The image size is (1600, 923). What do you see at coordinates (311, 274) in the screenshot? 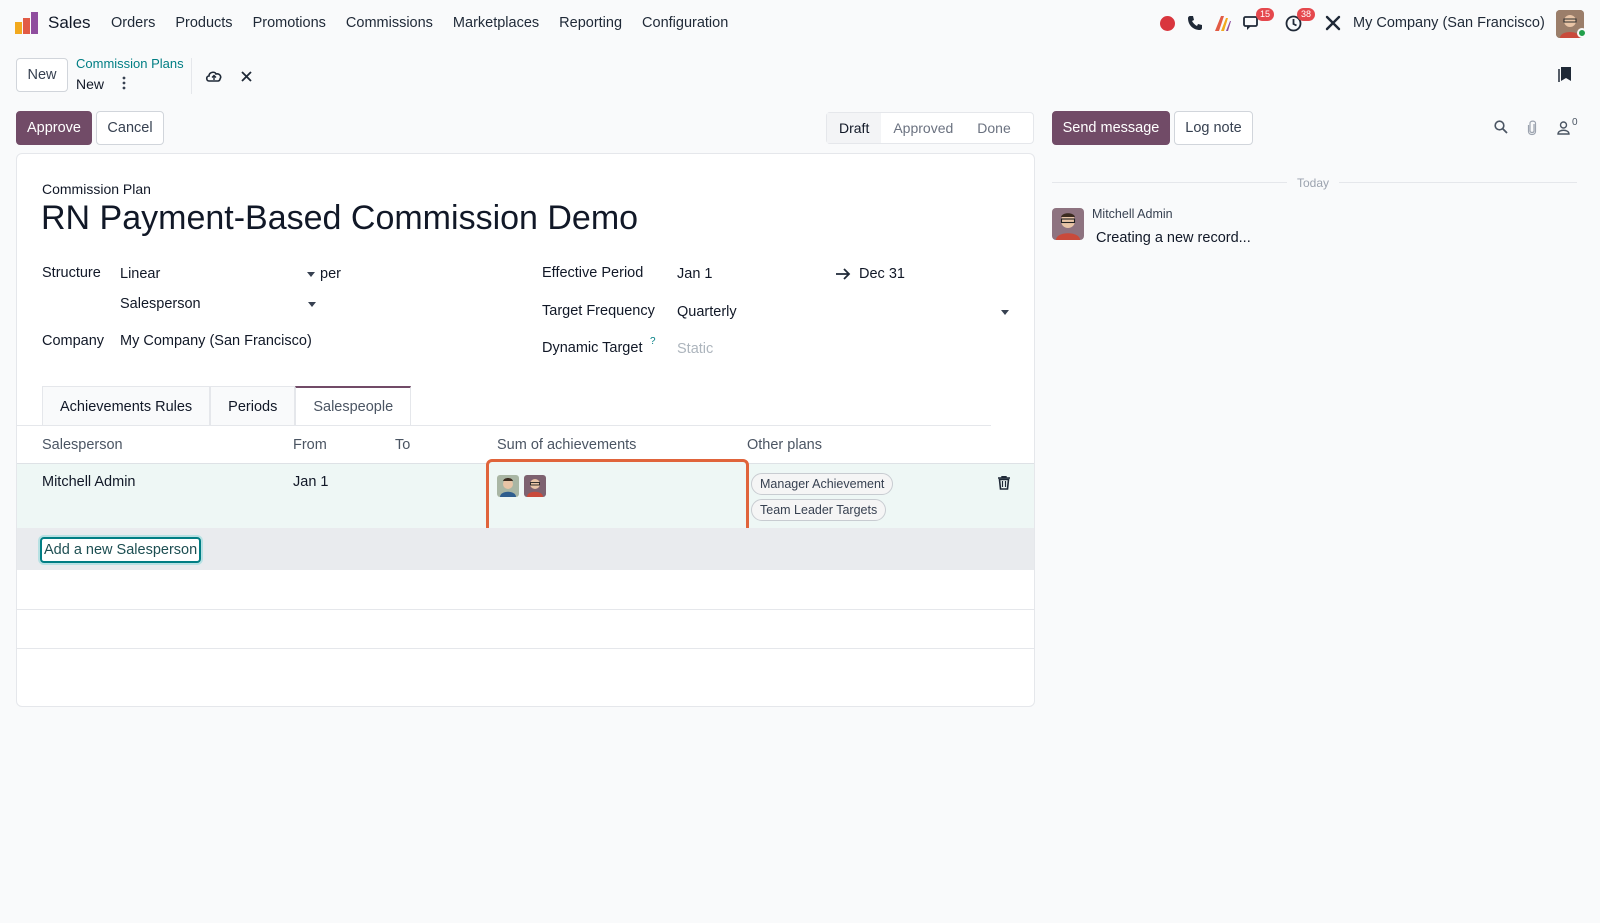
I see `structure-dropdown-icon` at bounding box center [311, 274].